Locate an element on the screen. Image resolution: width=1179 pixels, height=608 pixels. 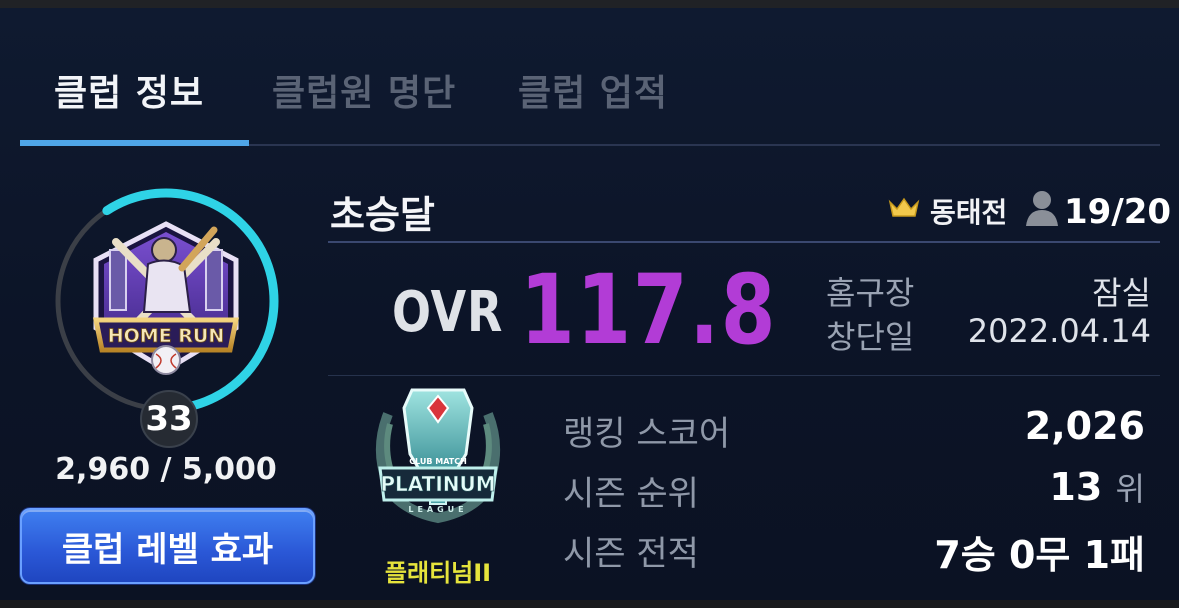
section-divider is located at coordinates (744, 375).